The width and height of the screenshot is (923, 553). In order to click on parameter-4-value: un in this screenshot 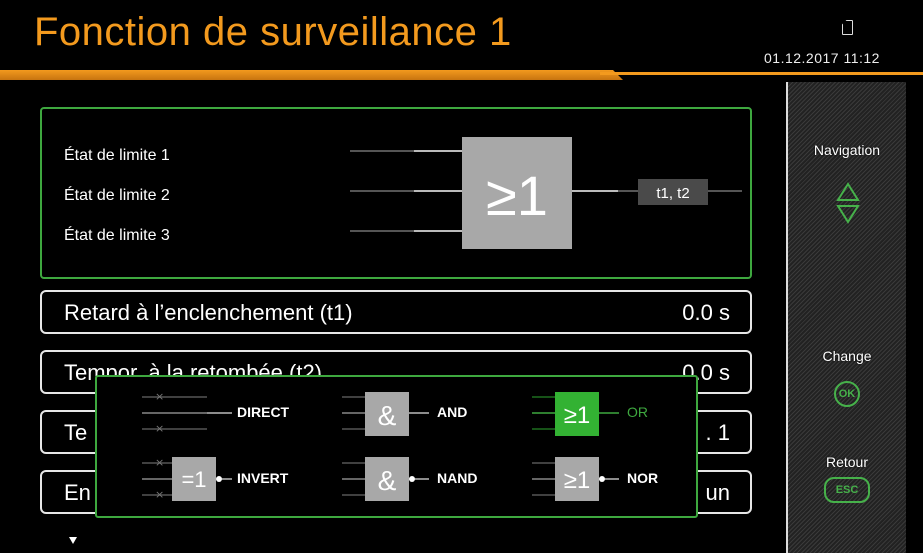, I will do `click(717, 492)`.